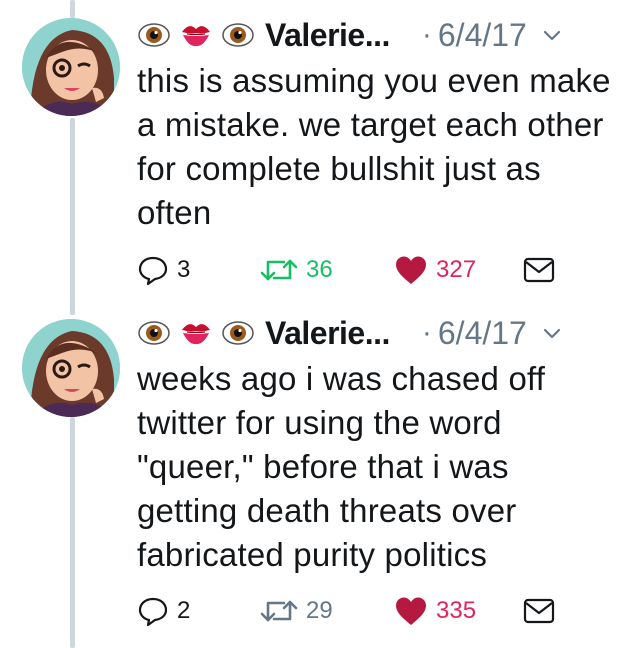  Describe the element at coordinates (319, 269) in the screenshot. I see `retweet-count: 36` at that location.